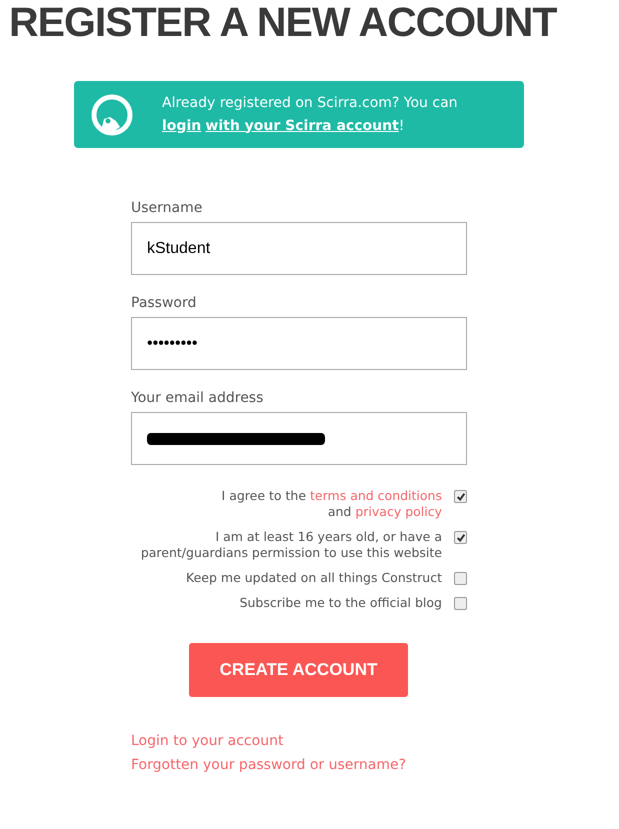  I want to click on globe-icon, so click(112, 114).